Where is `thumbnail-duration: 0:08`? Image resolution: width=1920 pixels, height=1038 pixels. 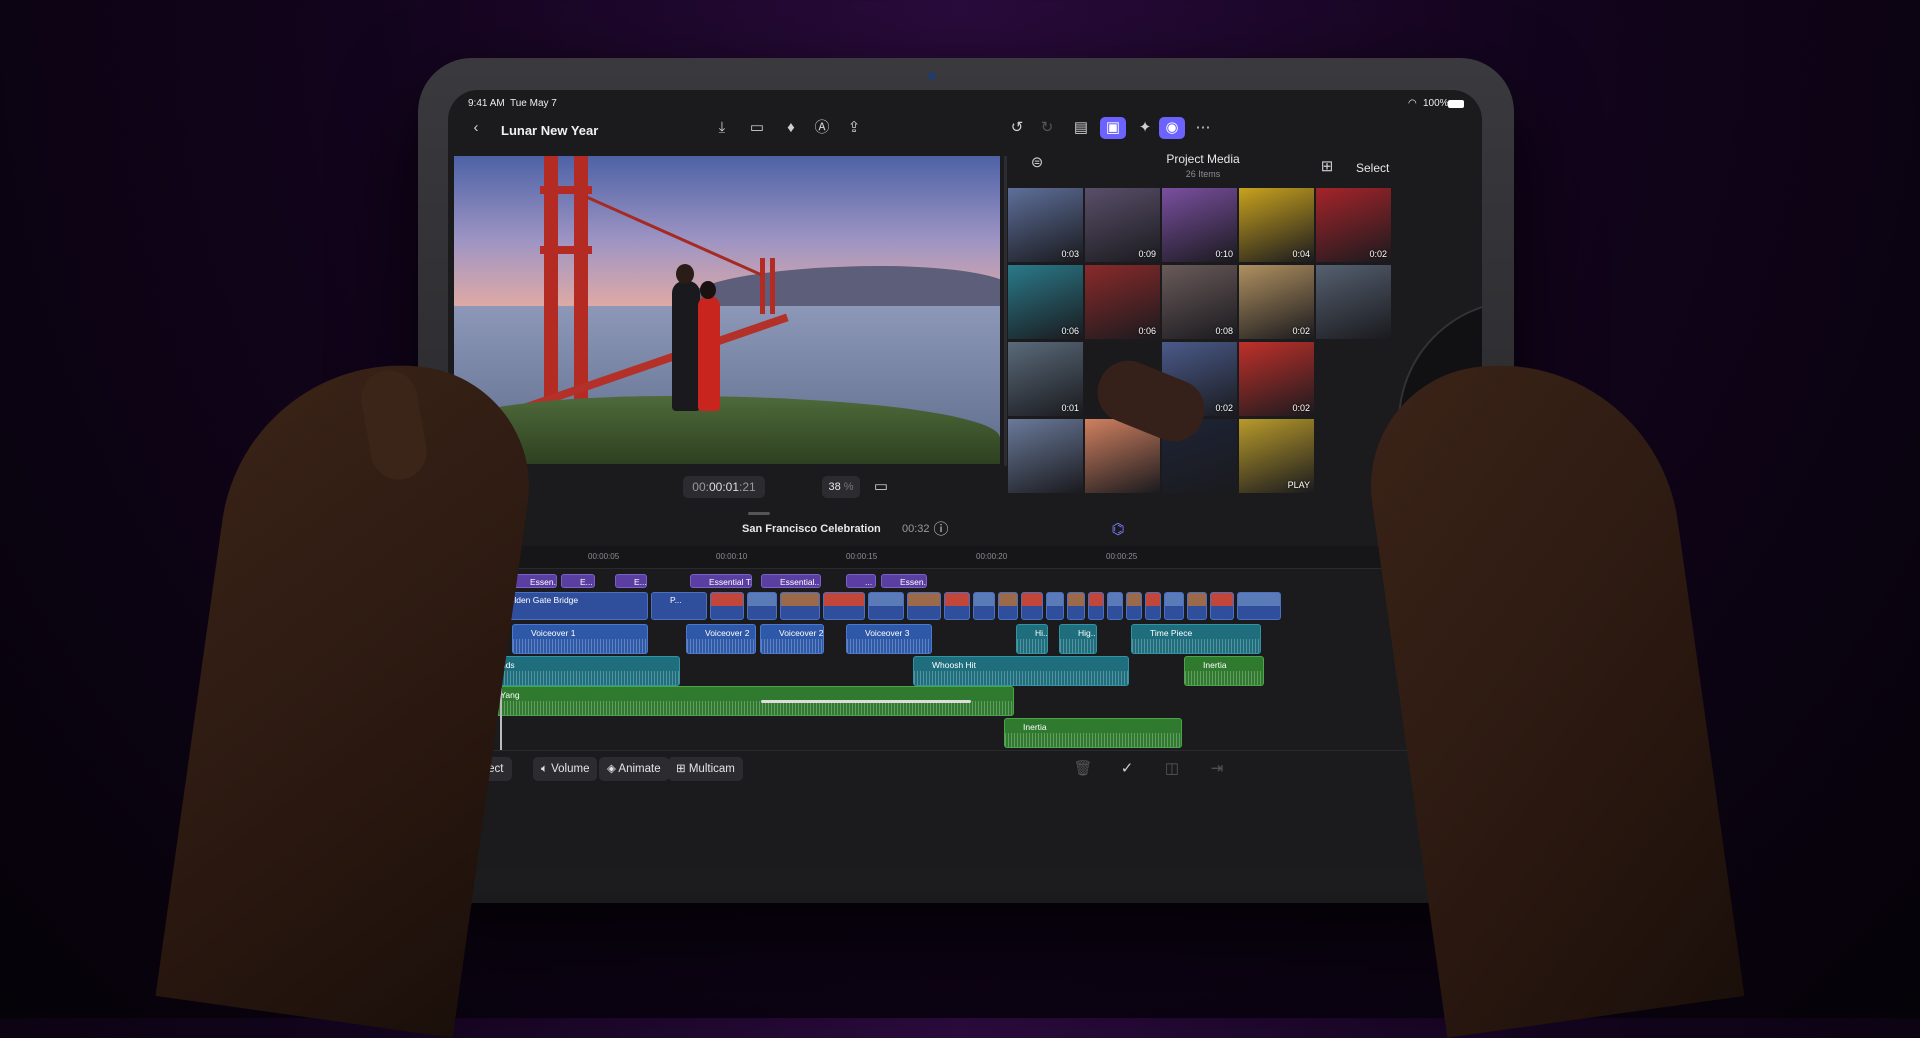
thumbnail-duration: 0:08 is located at coordinates (1224, 331).